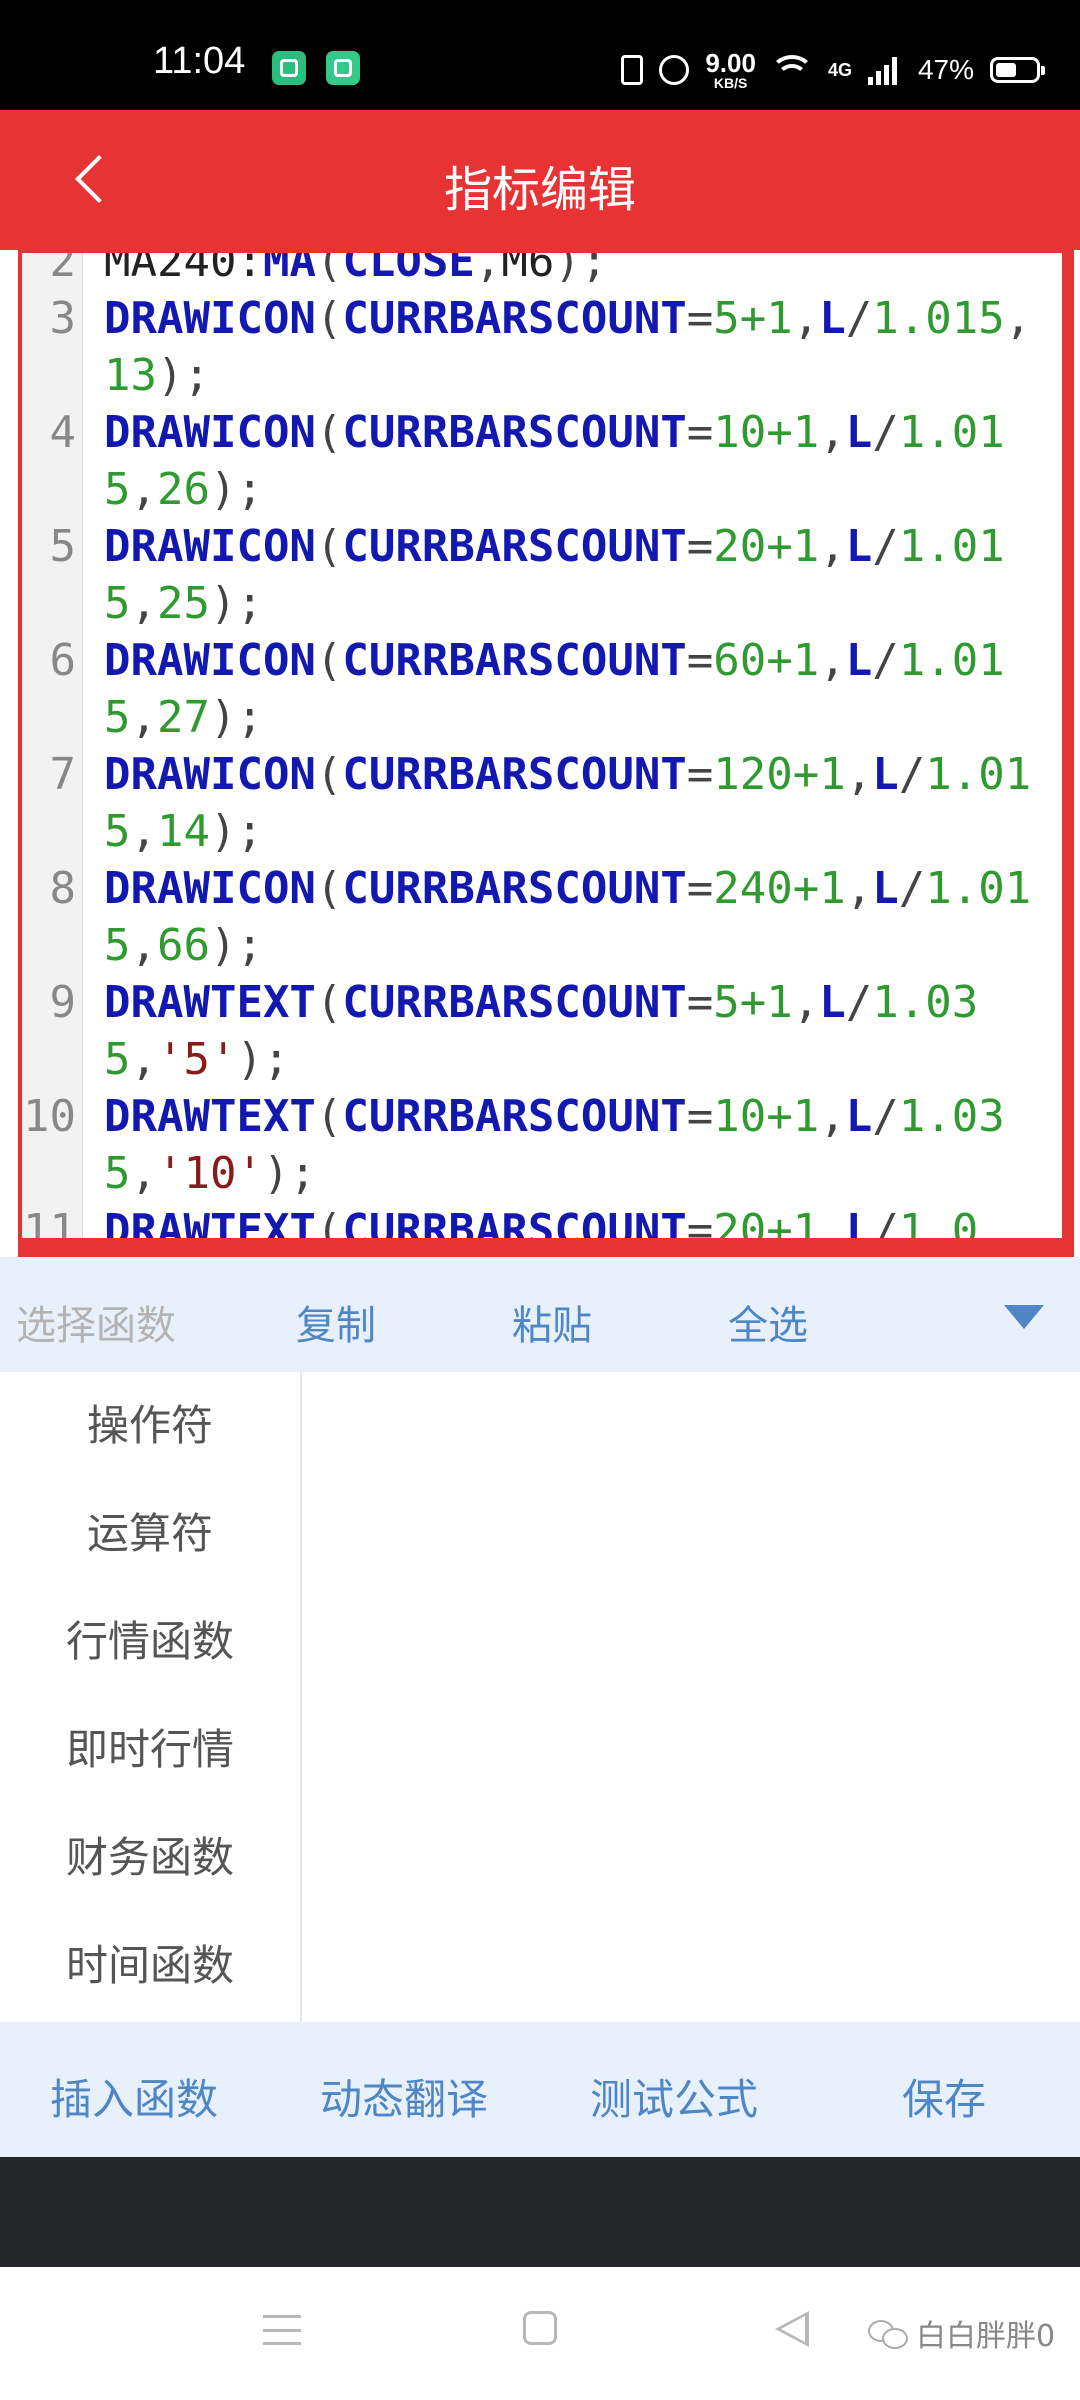  I want to click on code-token: DRAWTEXT, so click(210, 1002).